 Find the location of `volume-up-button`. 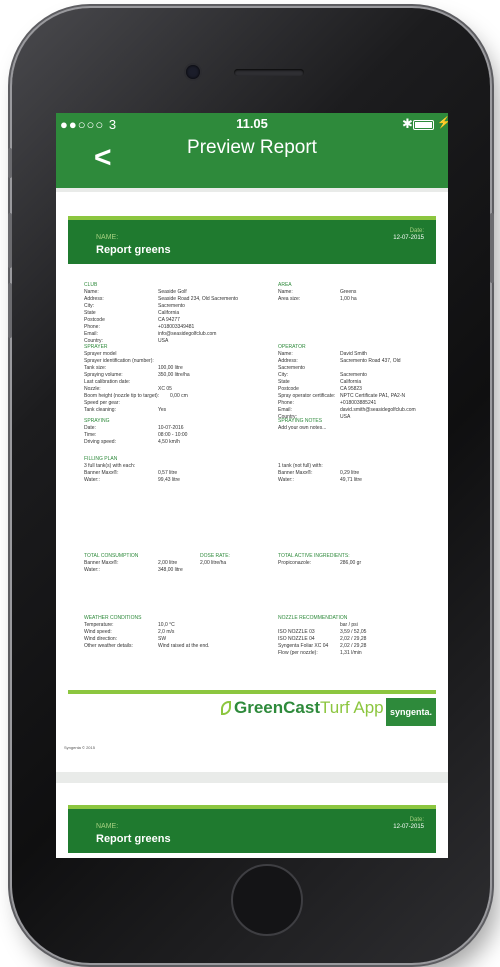

volume-up-button is located at coordinates (10, 240).